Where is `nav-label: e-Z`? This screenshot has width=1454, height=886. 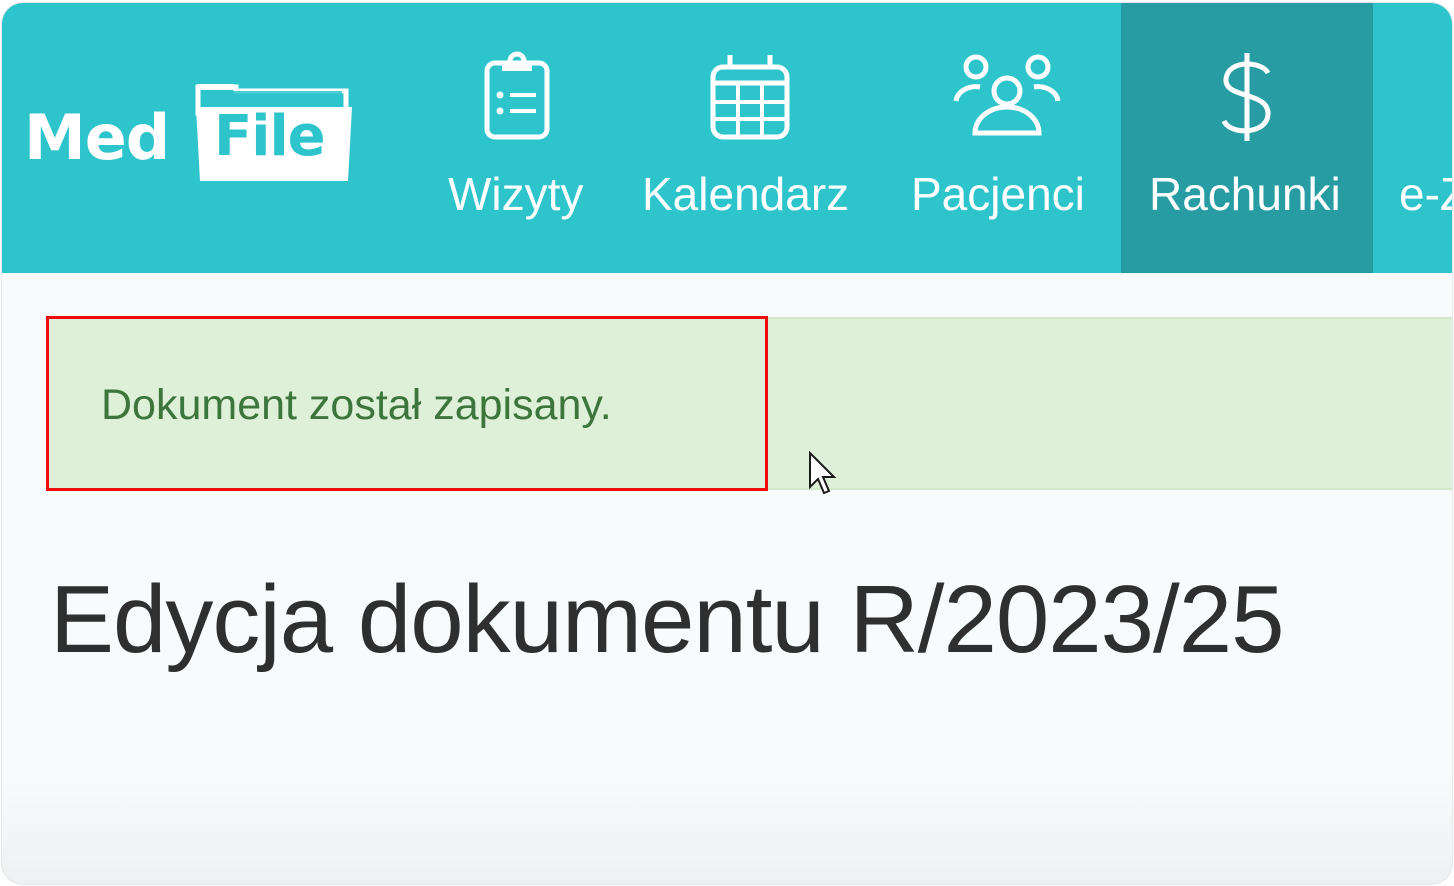
nav-label: e-Z is located at coordinates (1425, 194).